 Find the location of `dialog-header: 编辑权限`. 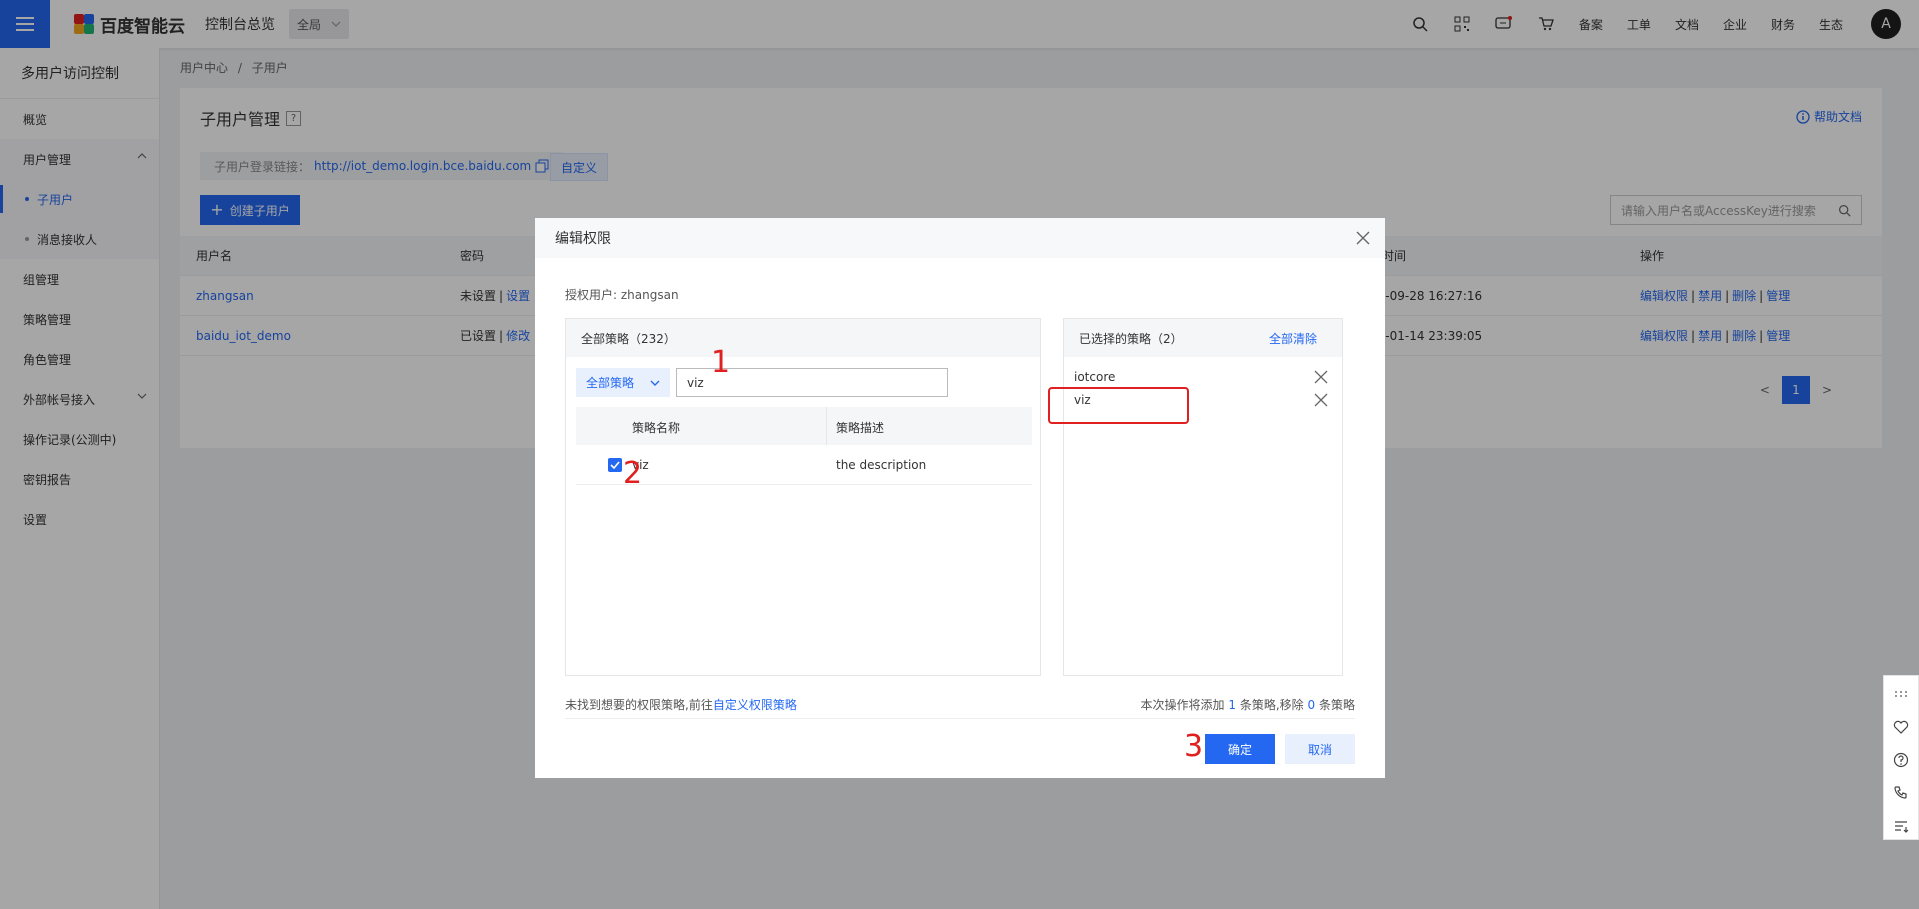

dialog-header: 编辑权限 is located at coordinates (960, 238).